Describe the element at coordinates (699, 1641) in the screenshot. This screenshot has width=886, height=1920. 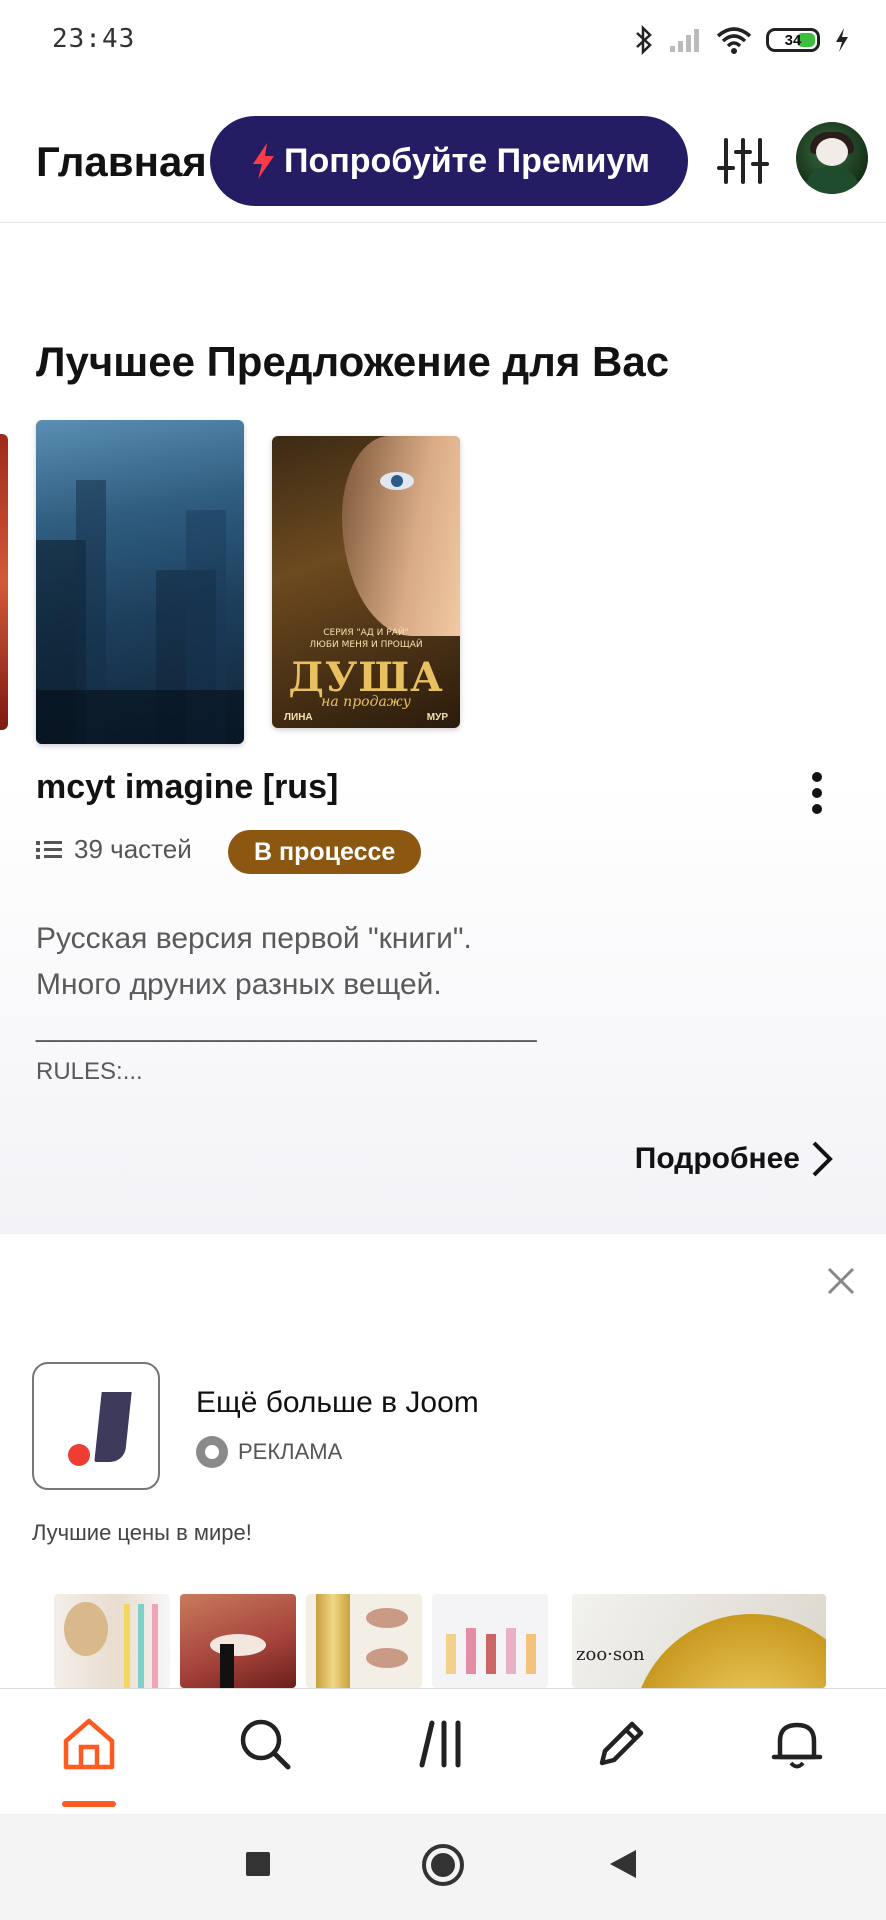
I see `ad-product-image: zoo·son` at that location.